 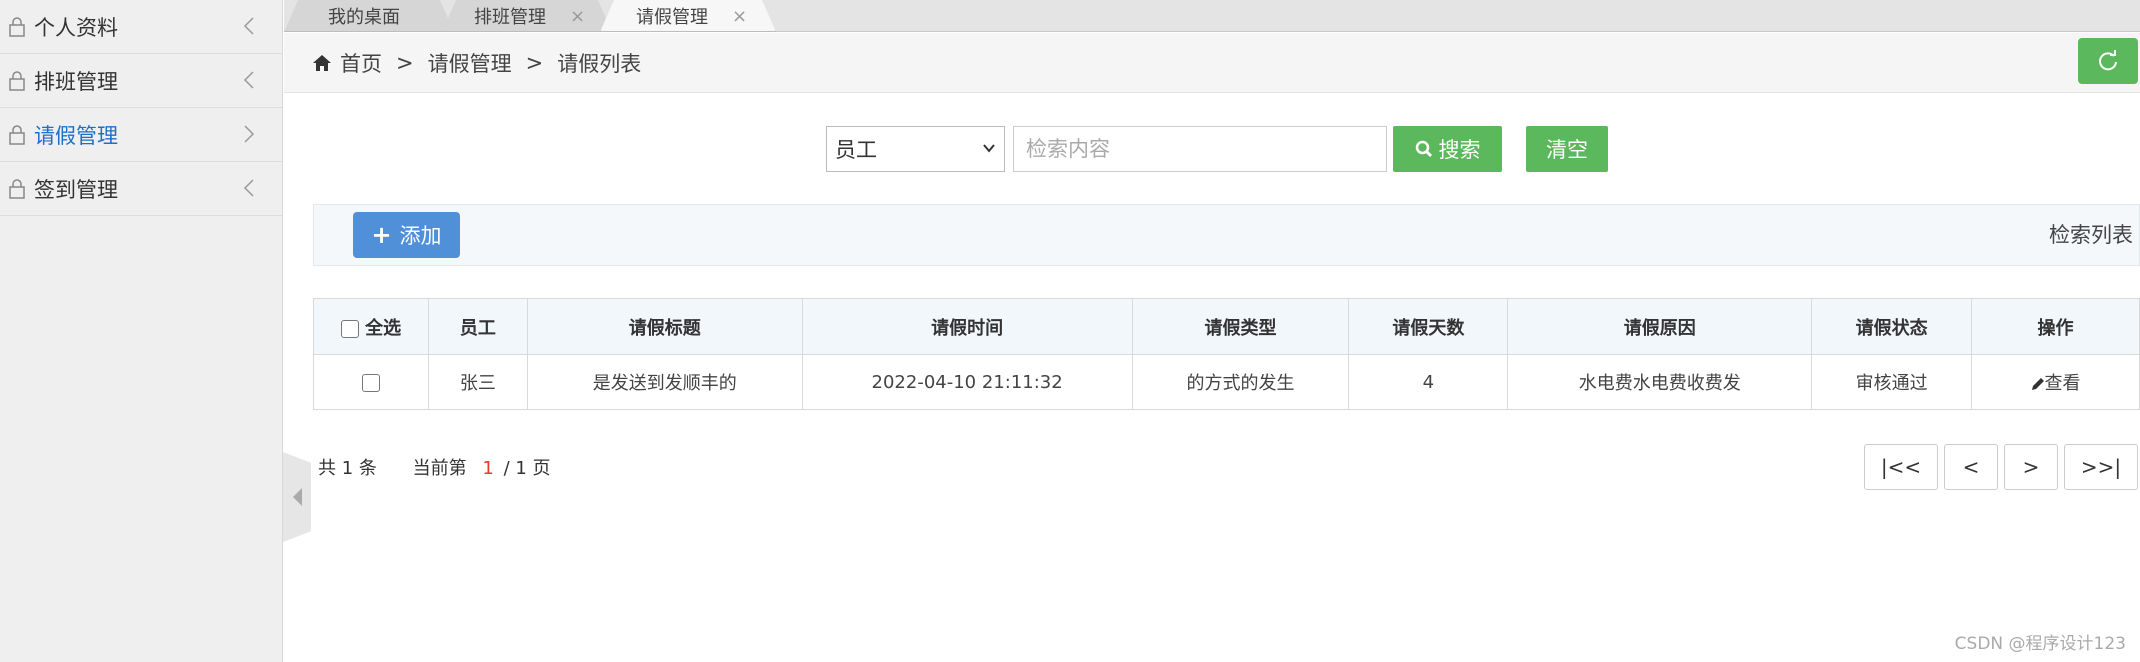 I want to click on chevron-down-icon, so click(x=989, y=148).